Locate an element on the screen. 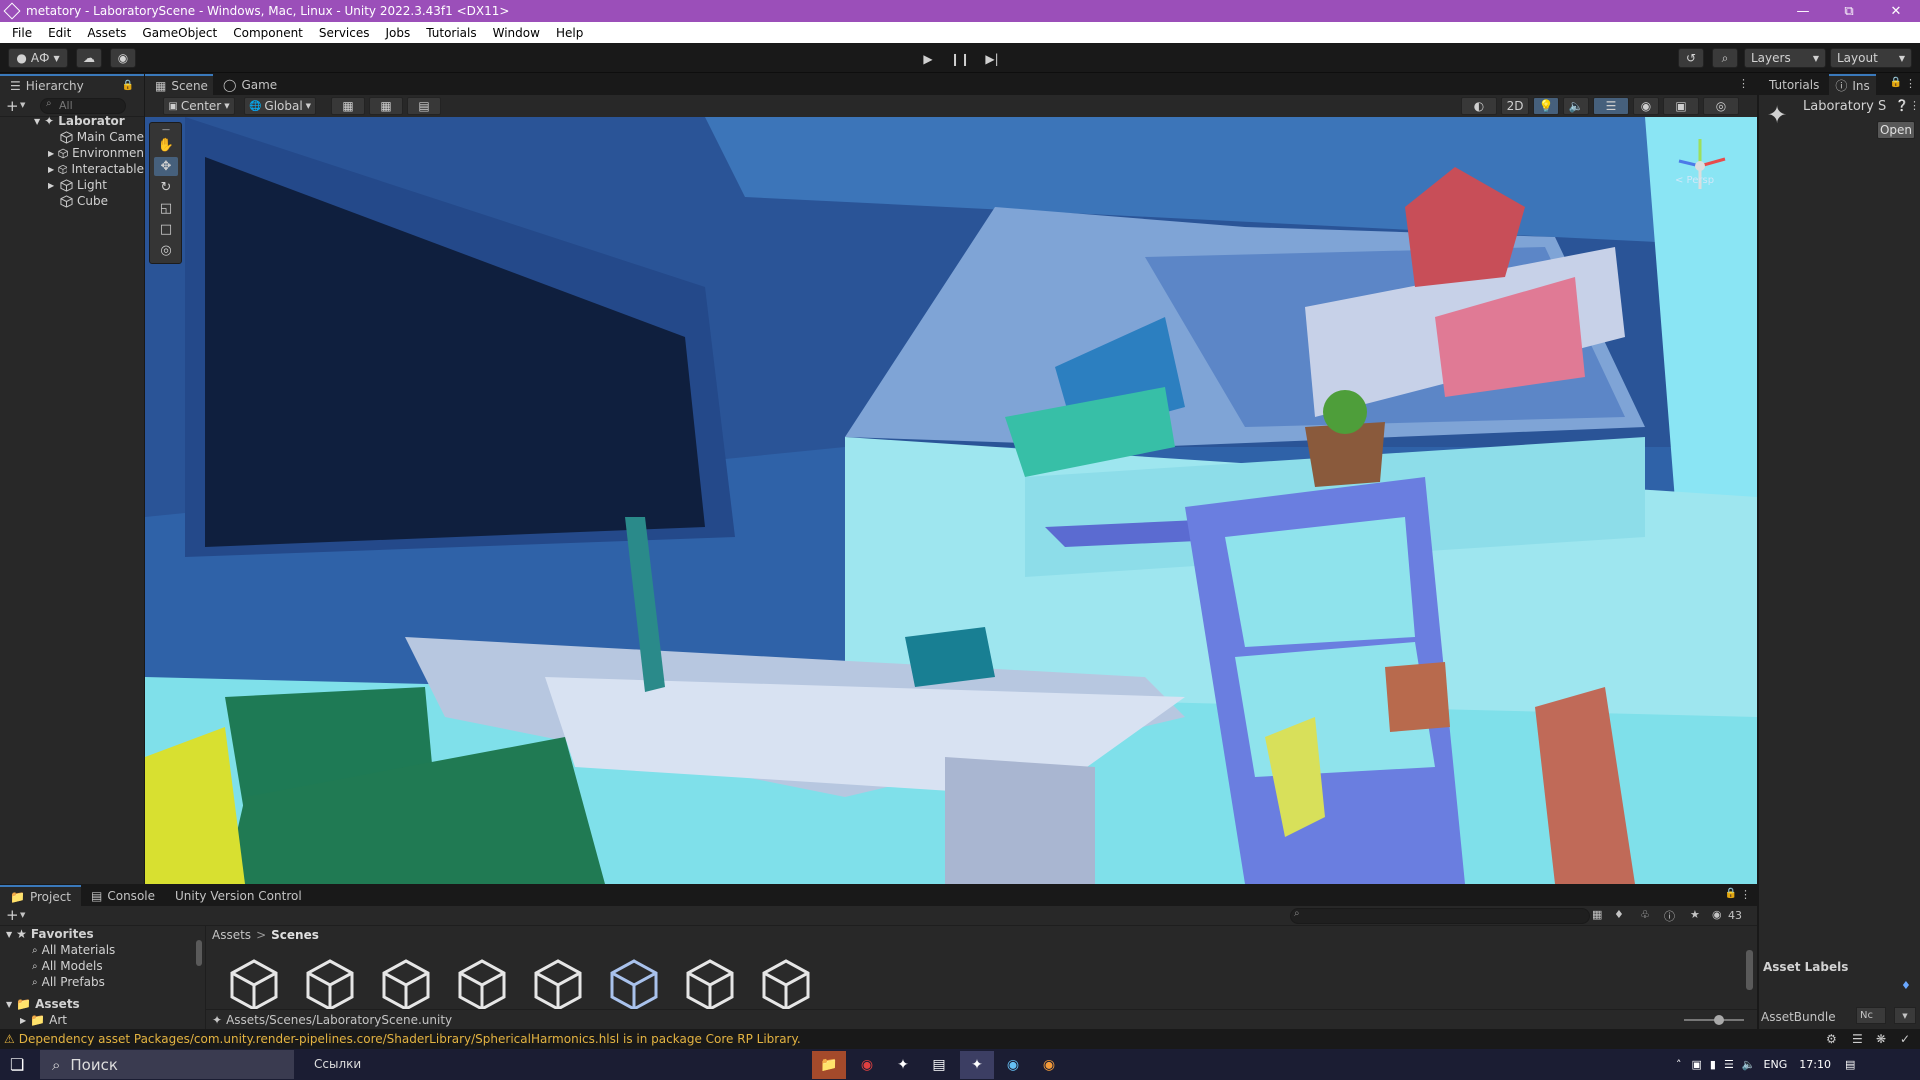 This screenshot has height=1080, width=1920. rotate-tool: ↻ is located at coordinates (166, 187).